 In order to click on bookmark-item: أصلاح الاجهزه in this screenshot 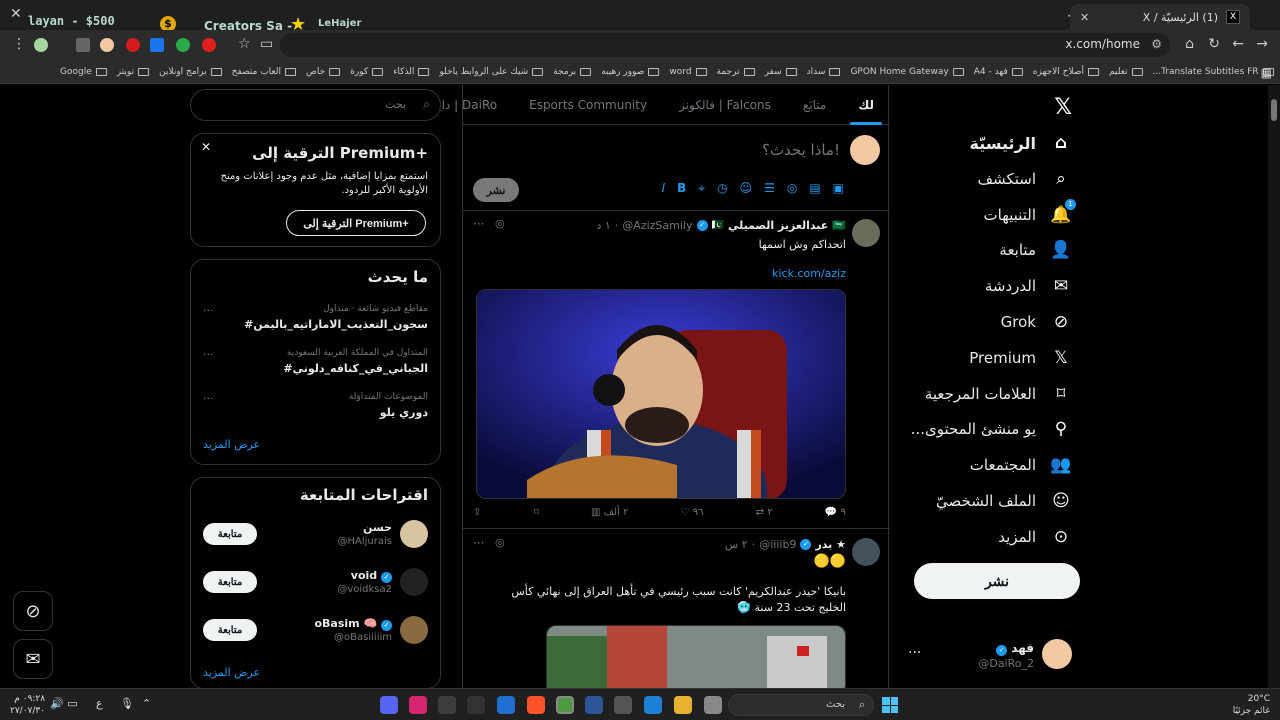, I will do `click(1066, 72)`.